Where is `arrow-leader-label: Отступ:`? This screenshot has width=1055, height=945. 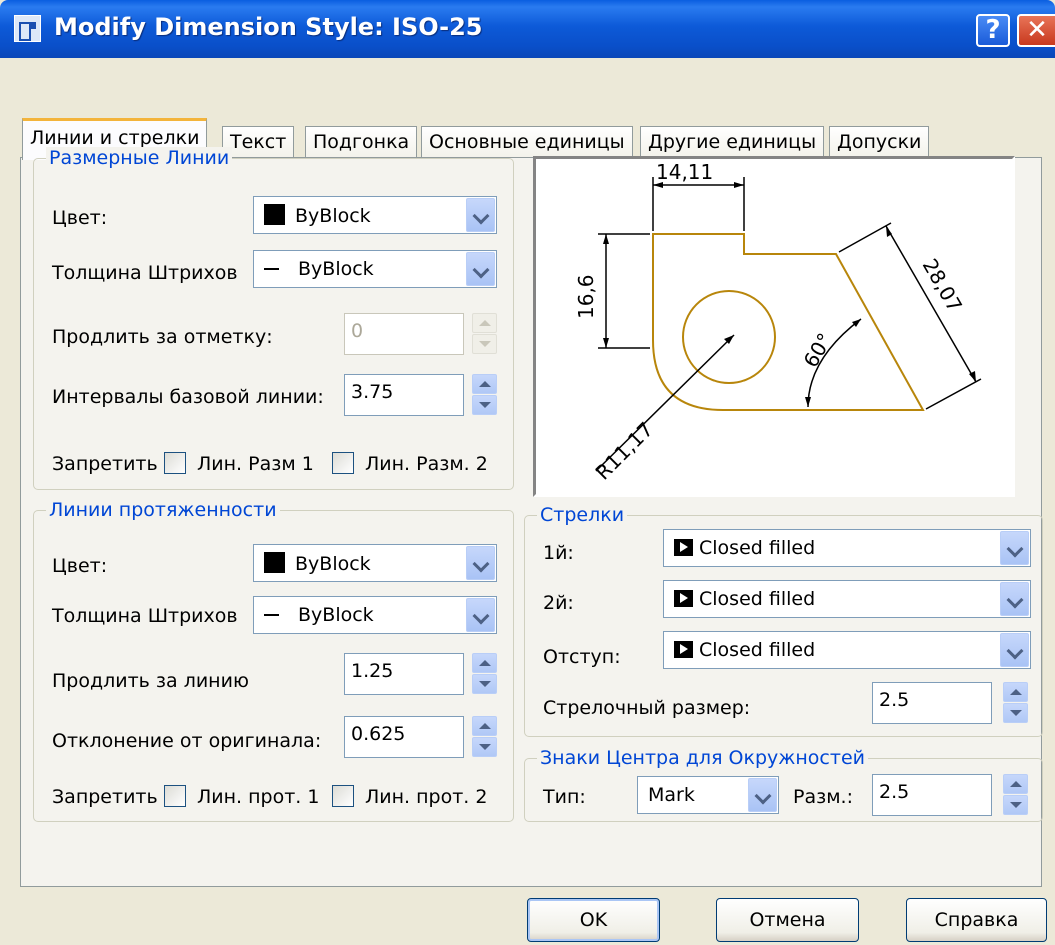
arrow-leader-label: Отступ: is located at coordinates (582, 657).